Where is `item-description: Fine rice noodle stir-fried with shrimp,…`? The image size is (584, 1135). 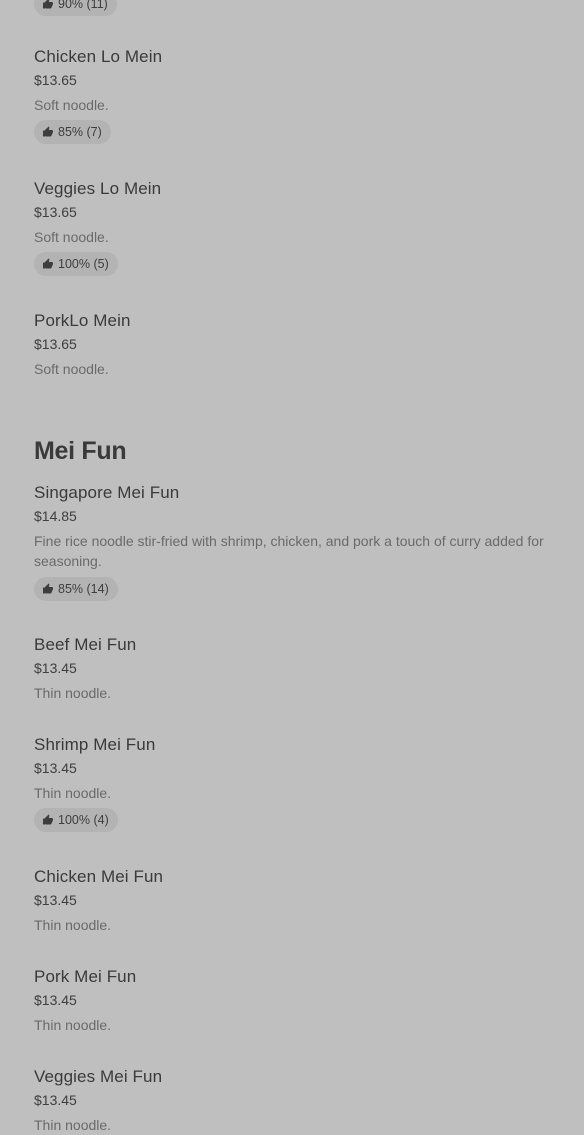 item-description: Fine rice noodle stir-fried with shrimp,… is located at coordinates (289, 551).